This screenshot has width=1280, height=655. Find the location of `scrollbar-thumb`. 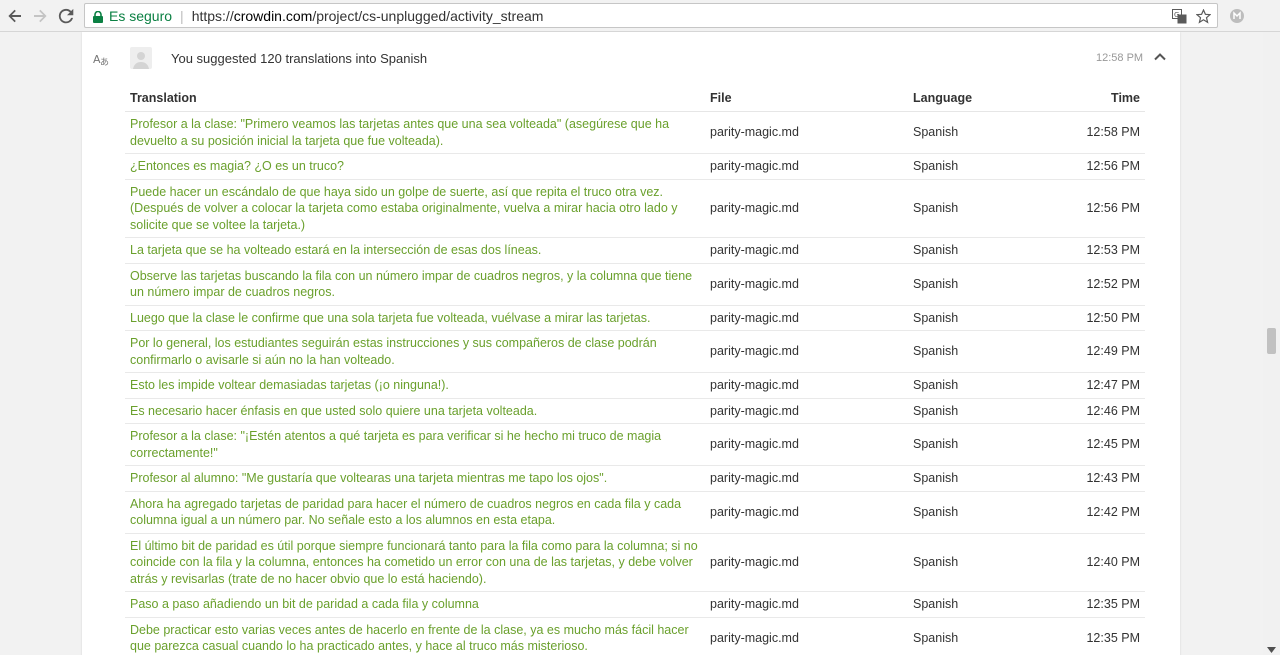

scrollbar-thumb is located at coordinates (1271, 341).